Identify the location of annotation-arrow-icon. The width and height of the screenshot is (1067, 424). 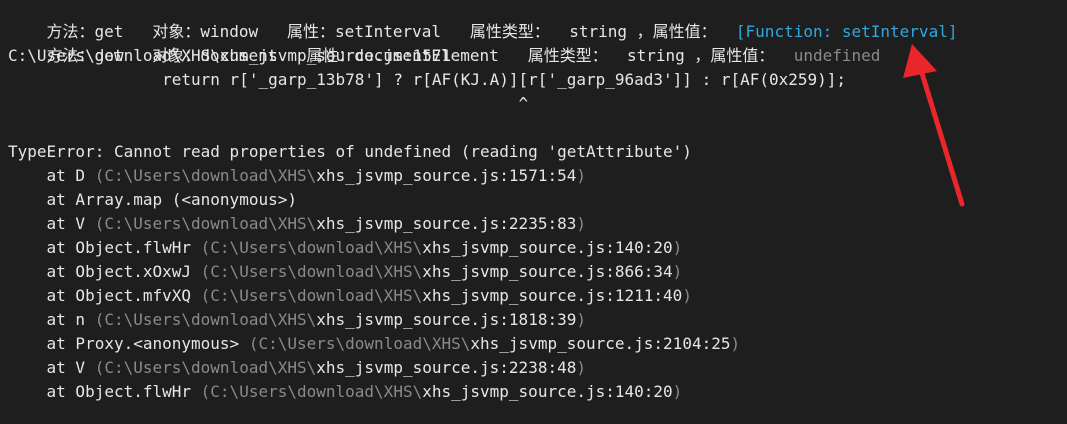
(934, 125).